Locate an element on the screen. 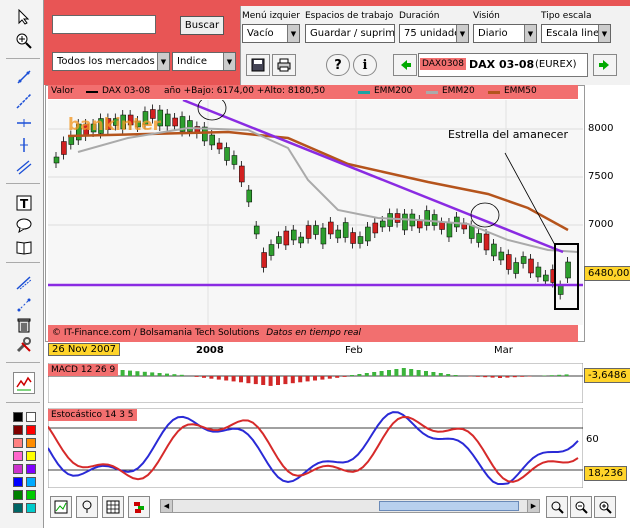  info-icon: i is located at coordinates (365, 65).